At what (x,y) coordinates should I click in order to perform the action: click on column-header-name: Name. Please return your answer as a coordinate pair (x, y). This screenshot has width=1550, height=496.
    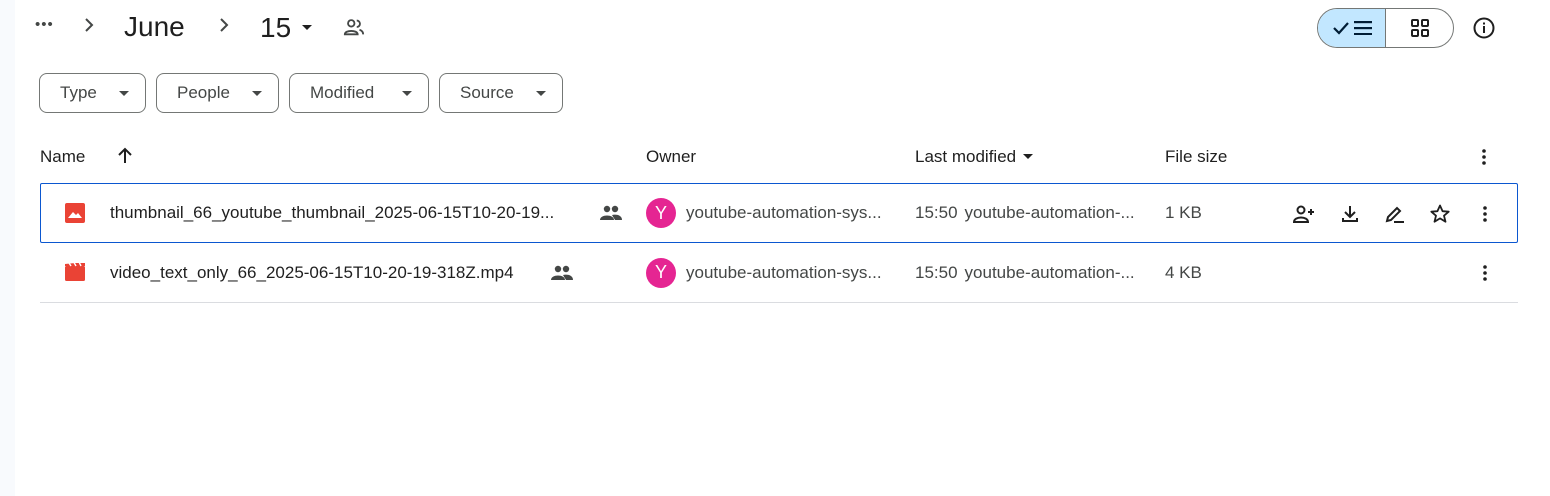
    Looking at the image, I should click on (62, 157).